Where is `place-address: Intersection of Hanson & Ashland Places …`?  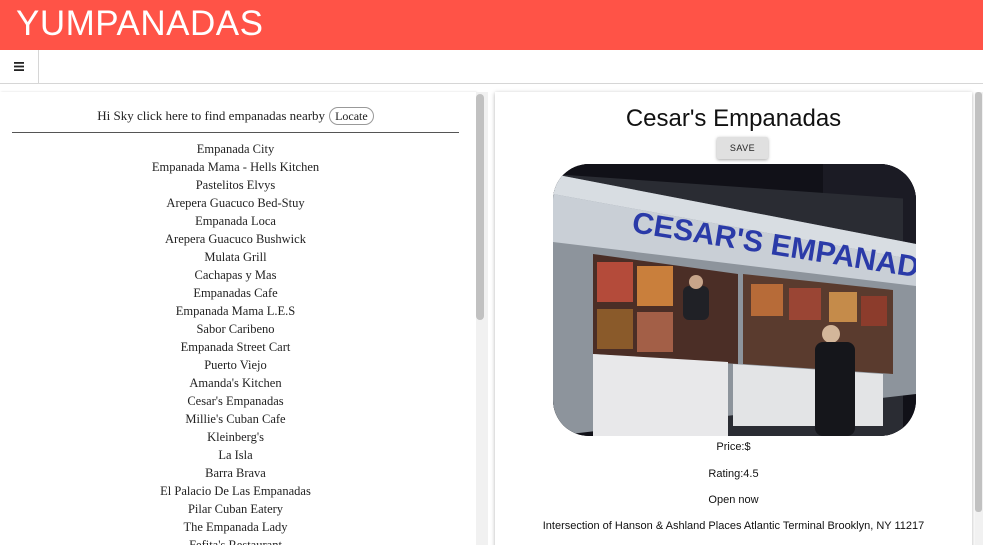
place-address: Intersection of Hanson & Ashland Places … is located at coordinates (733, 526).